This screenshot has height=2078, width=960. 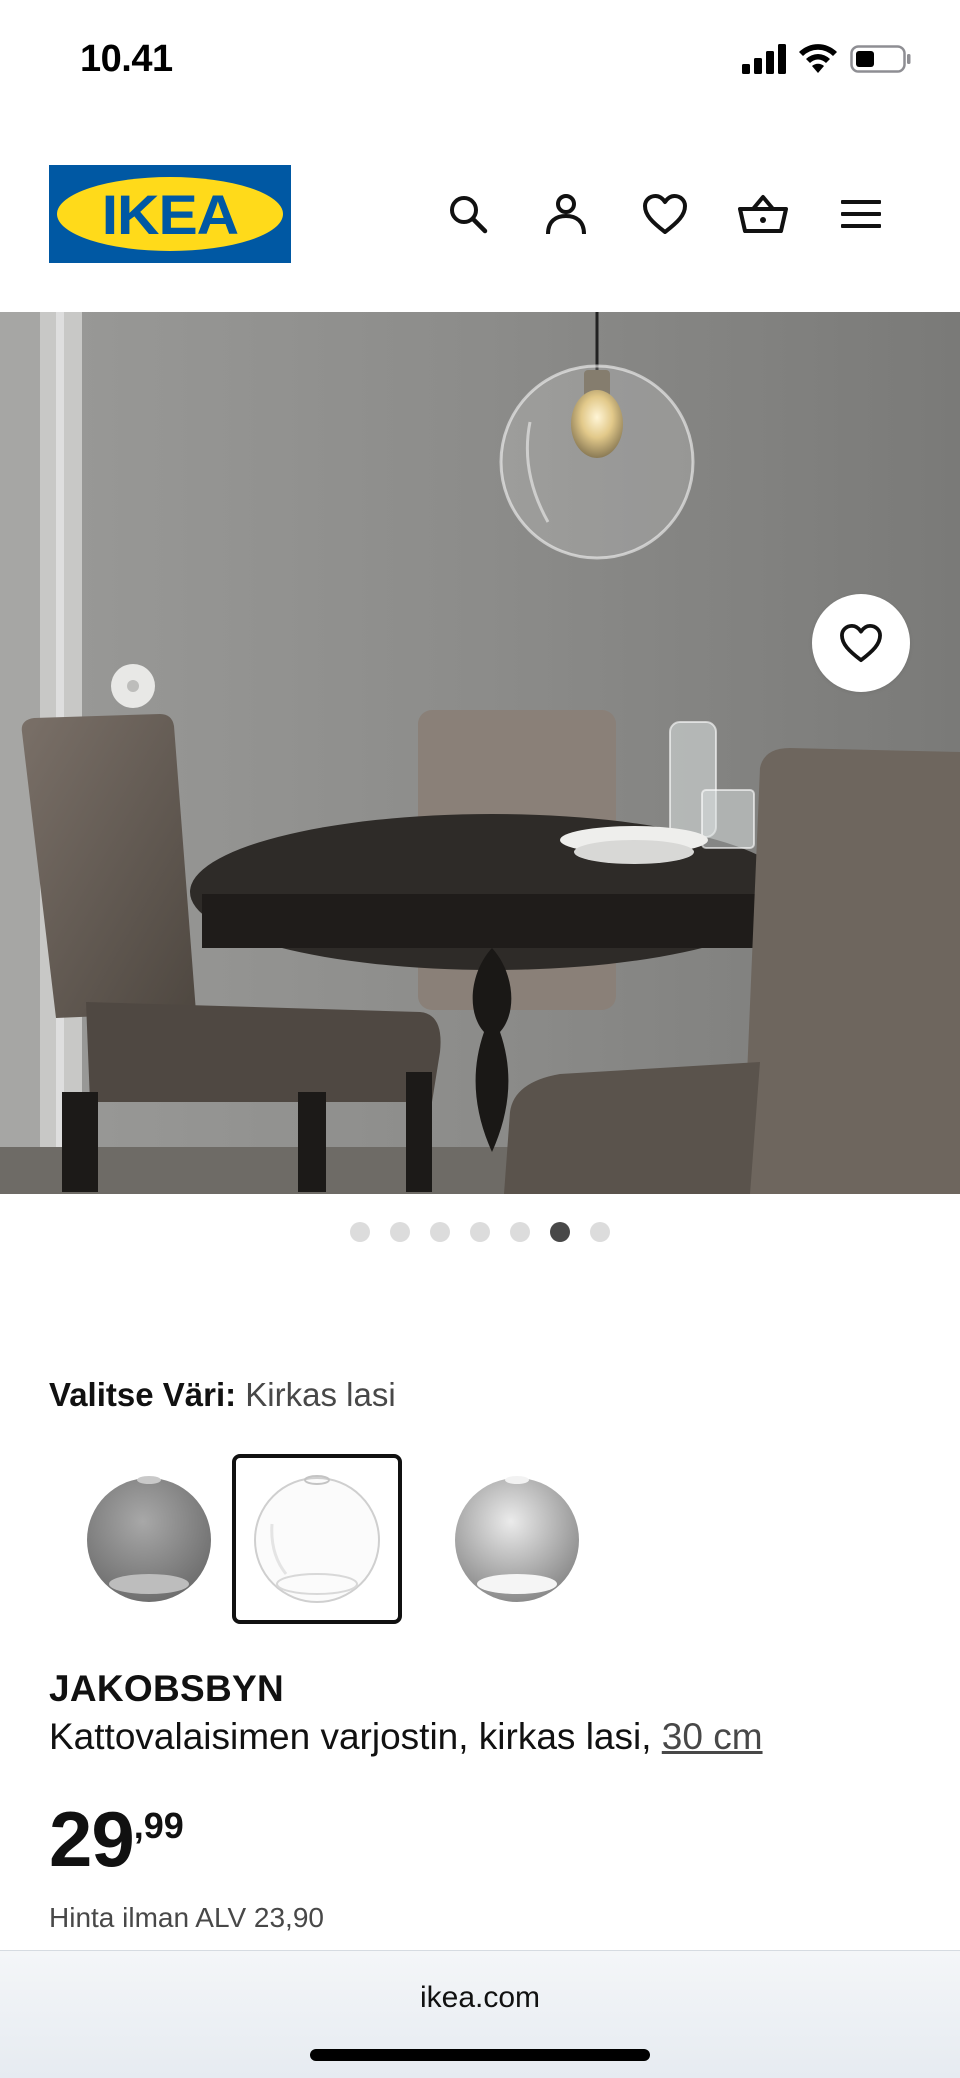 I want to click on browser-url: ikea.com, so click(x=480, y=1998).